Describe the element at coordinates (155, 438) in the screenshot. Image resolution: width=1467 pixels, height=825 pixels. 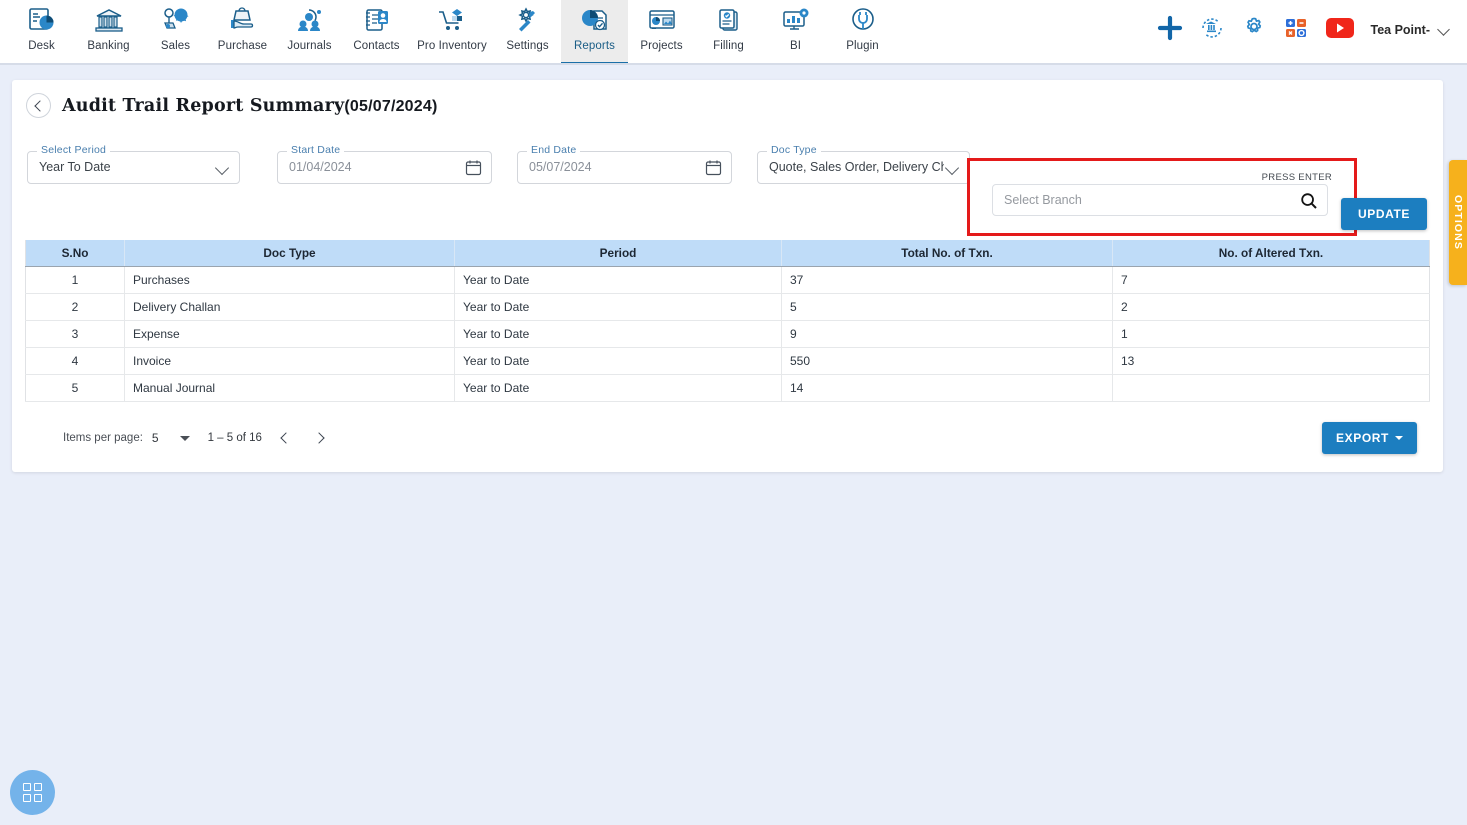
I see `items-per-page-value: 5` at that location.